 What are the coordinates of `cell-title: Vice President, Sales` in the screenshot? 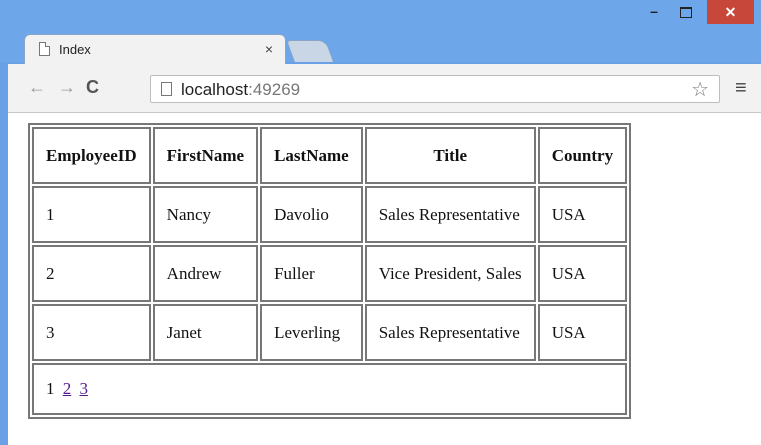 It's located at (450, 273).